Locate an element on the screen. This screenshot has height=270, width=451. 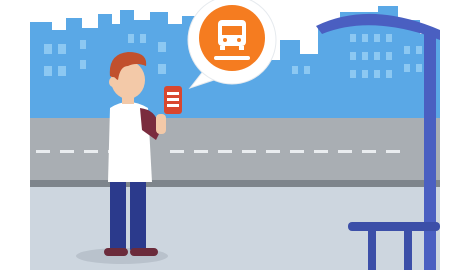
road-lane-markings is located at coordinates (218, 151).